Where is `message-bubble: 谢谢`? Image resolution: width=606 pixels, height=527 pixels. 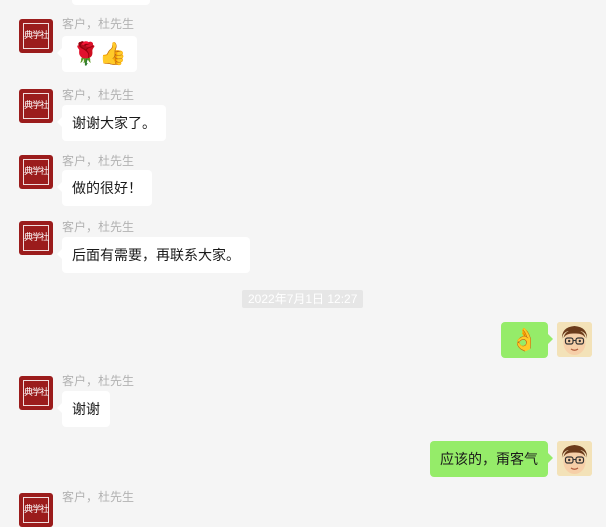 message-bubble: 谢谢 is located at coordinates (83, 409).